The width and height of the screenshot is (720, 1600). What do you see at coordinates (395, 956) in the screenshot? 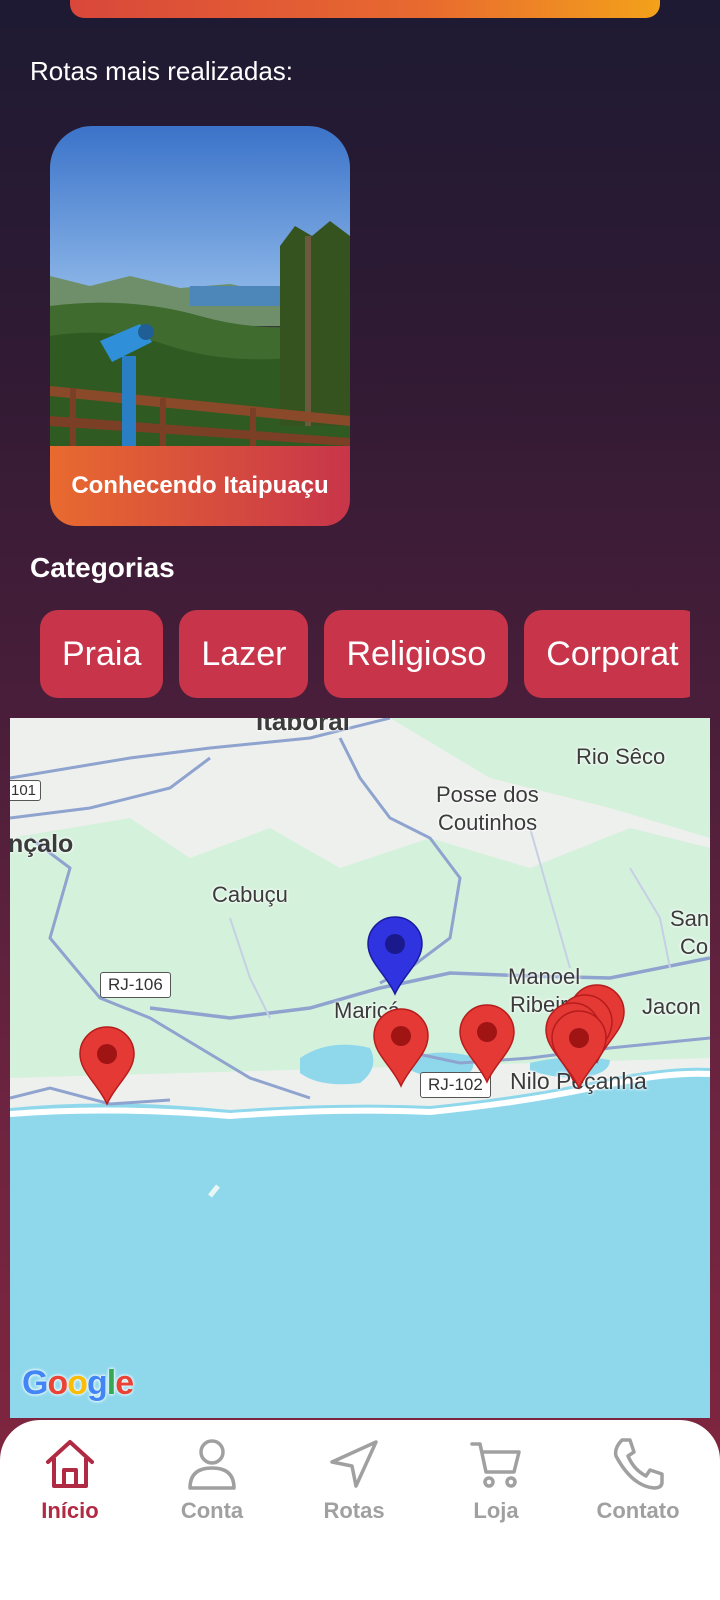
I see `map-marker-blue` at bounding box center [395, 956].